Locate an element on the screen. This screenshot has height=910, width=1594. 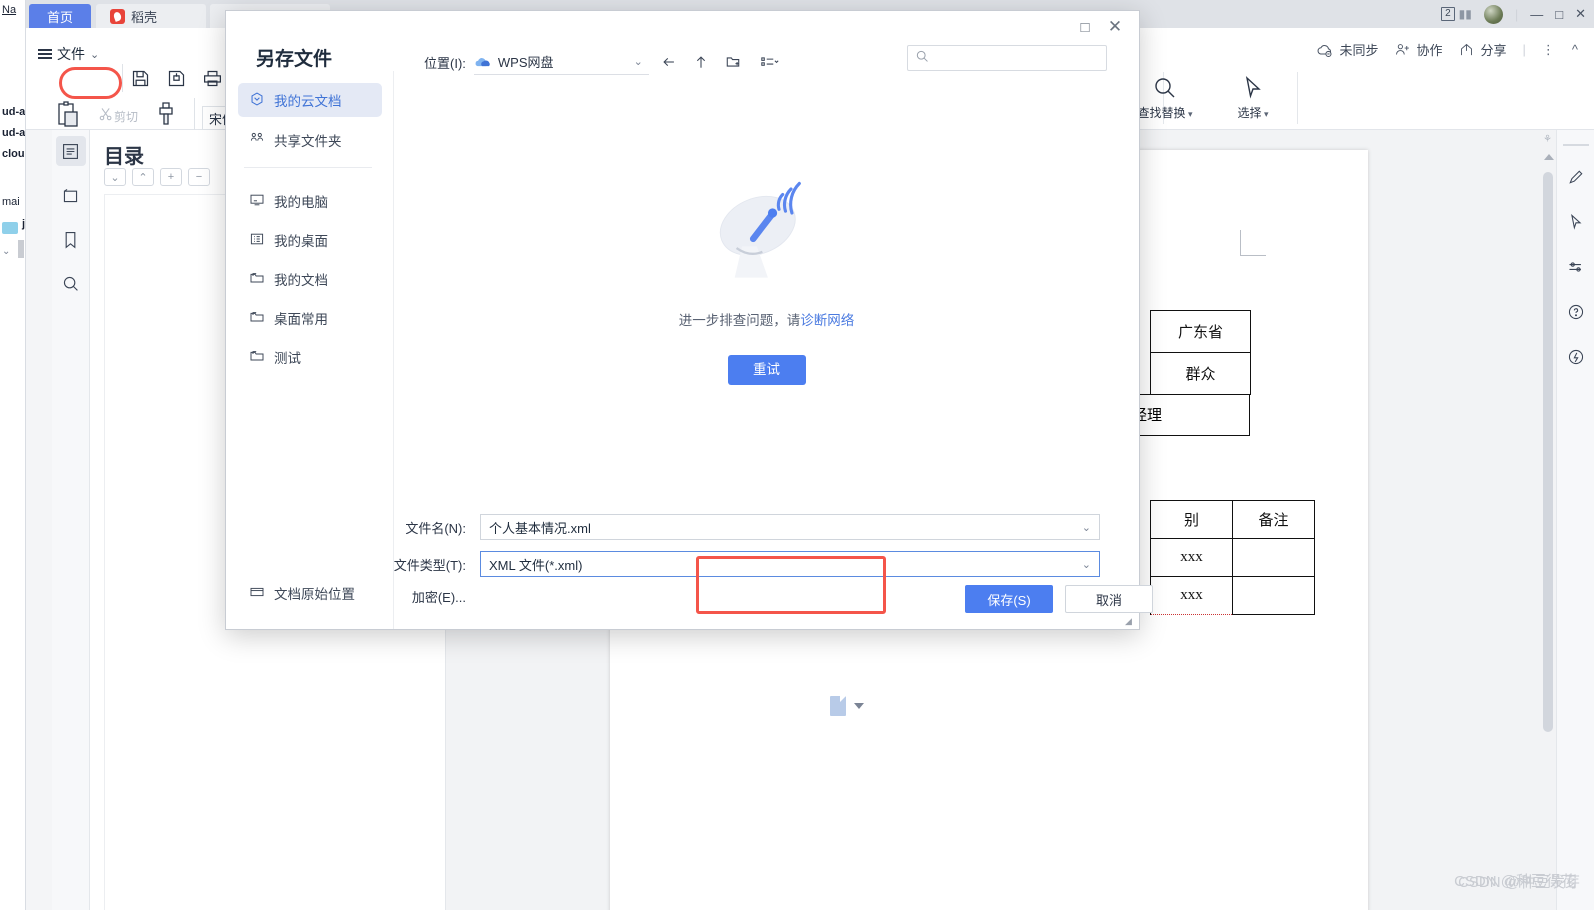
settings-sliders-icon is located at coordinates (1576, 269).